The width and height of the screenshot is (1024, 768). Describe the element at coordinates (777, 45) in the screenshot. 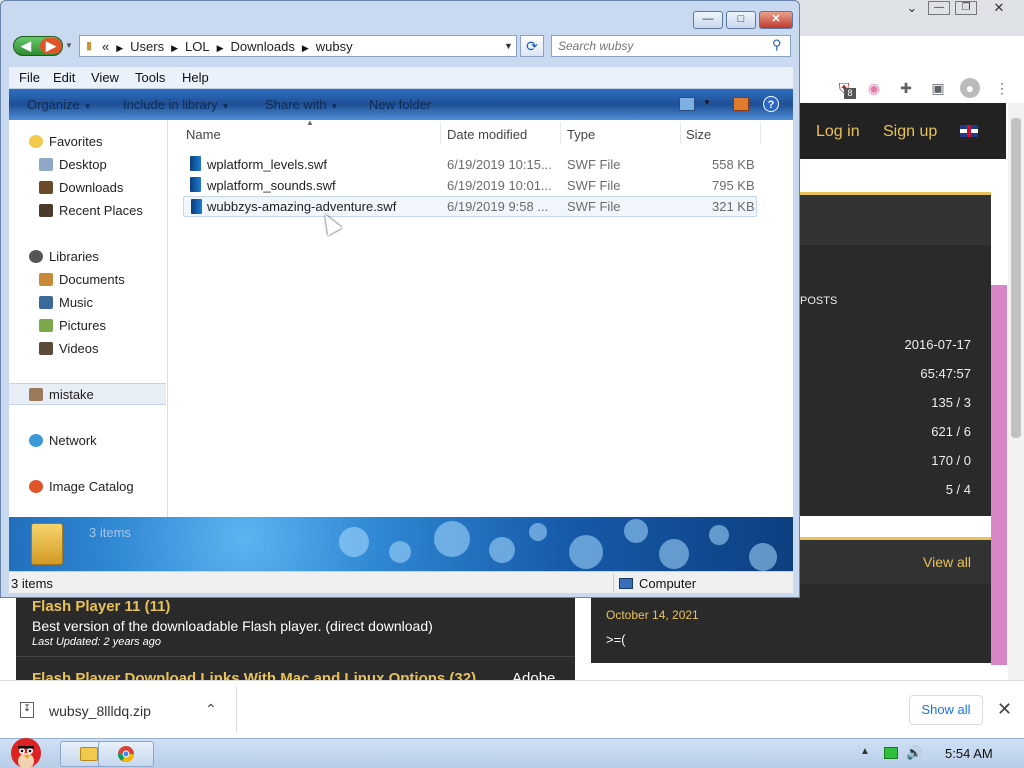

I see `search-icon: ⚲` at that location.